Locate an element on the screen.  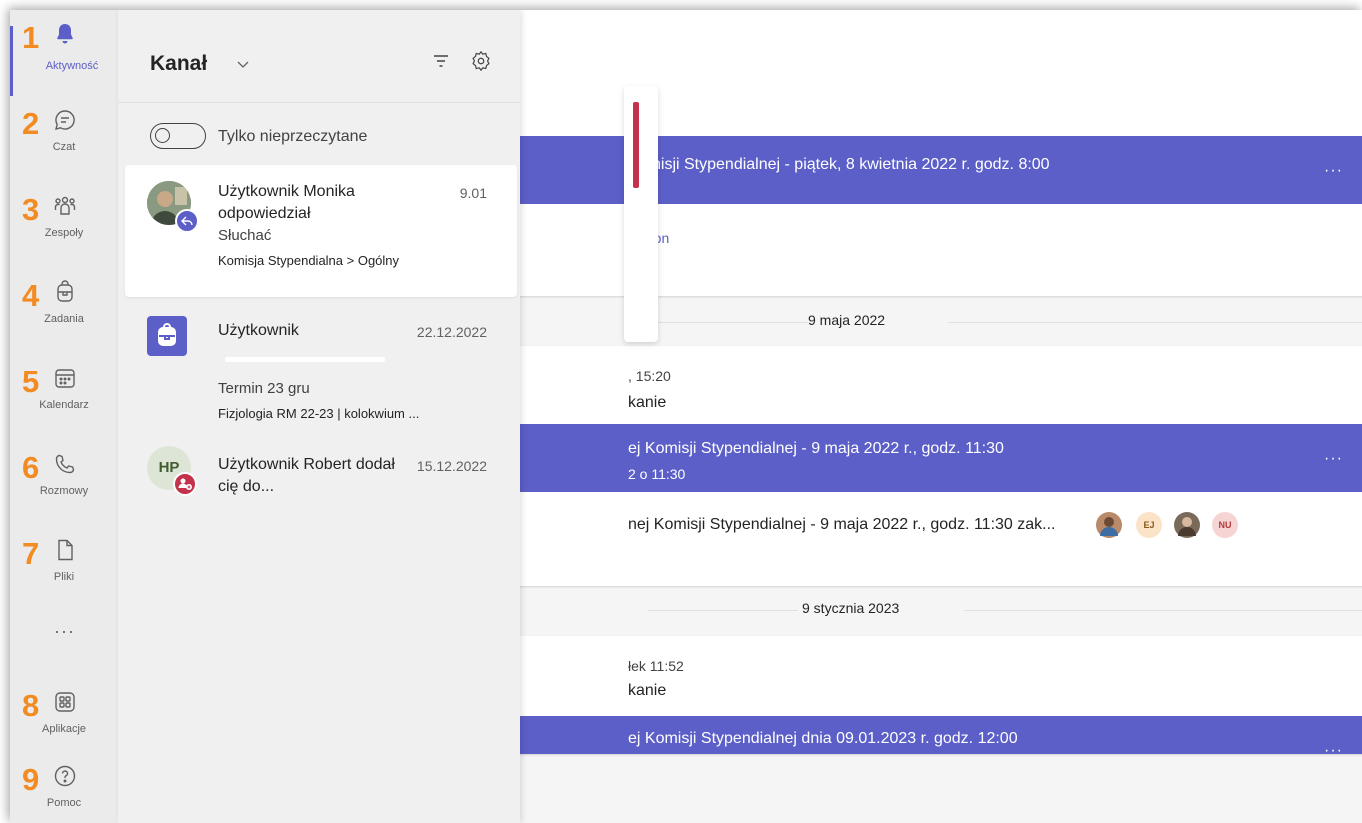
filter-icon is located at coordinates (441, 61).